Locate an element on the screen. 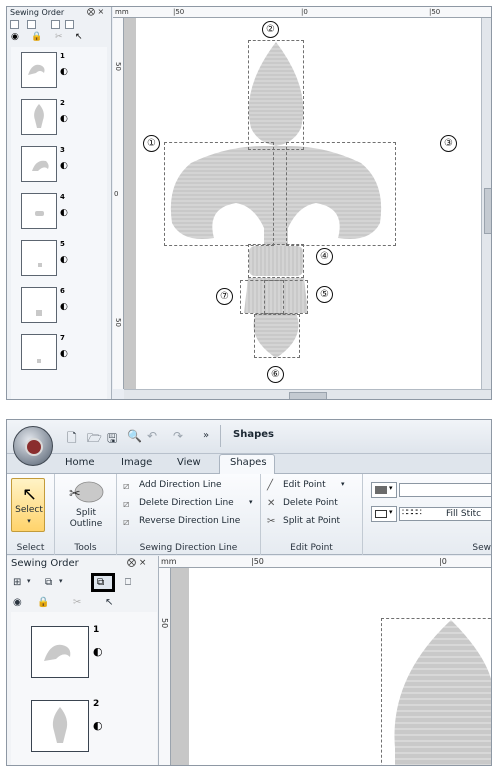 This screenshot has height=769, width=494. new-file-icon: 🗋 is located at coordinates (72, 439).